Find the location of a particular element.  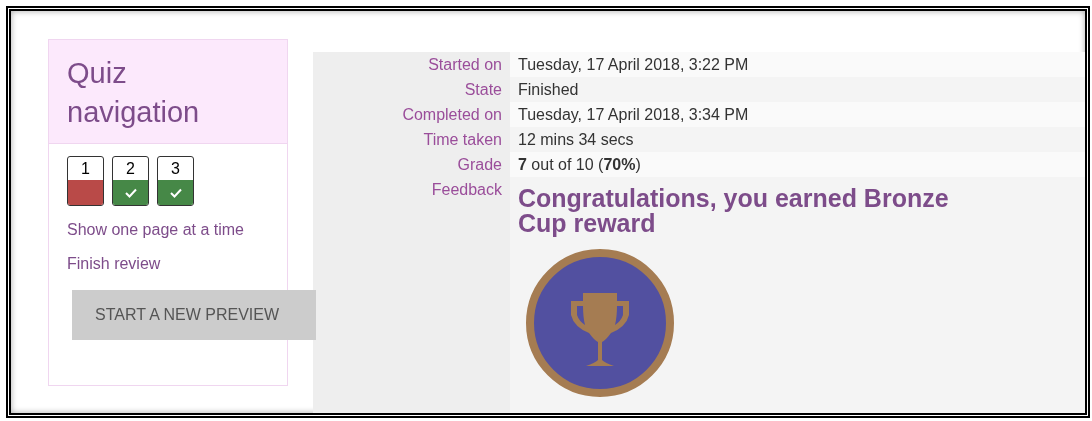

question-button: 3 is located at coordinates (175, 181).